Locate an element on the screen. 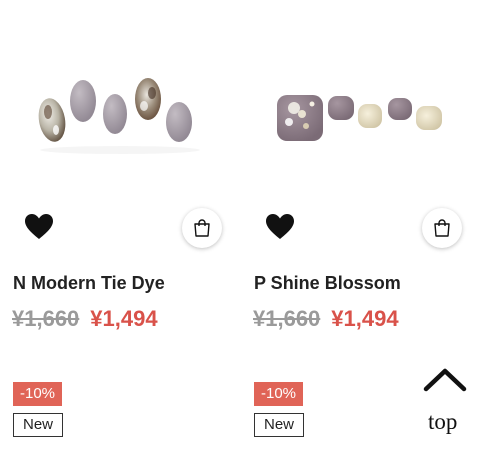  back-to-top-button: top is located at coordinates (445, 402).